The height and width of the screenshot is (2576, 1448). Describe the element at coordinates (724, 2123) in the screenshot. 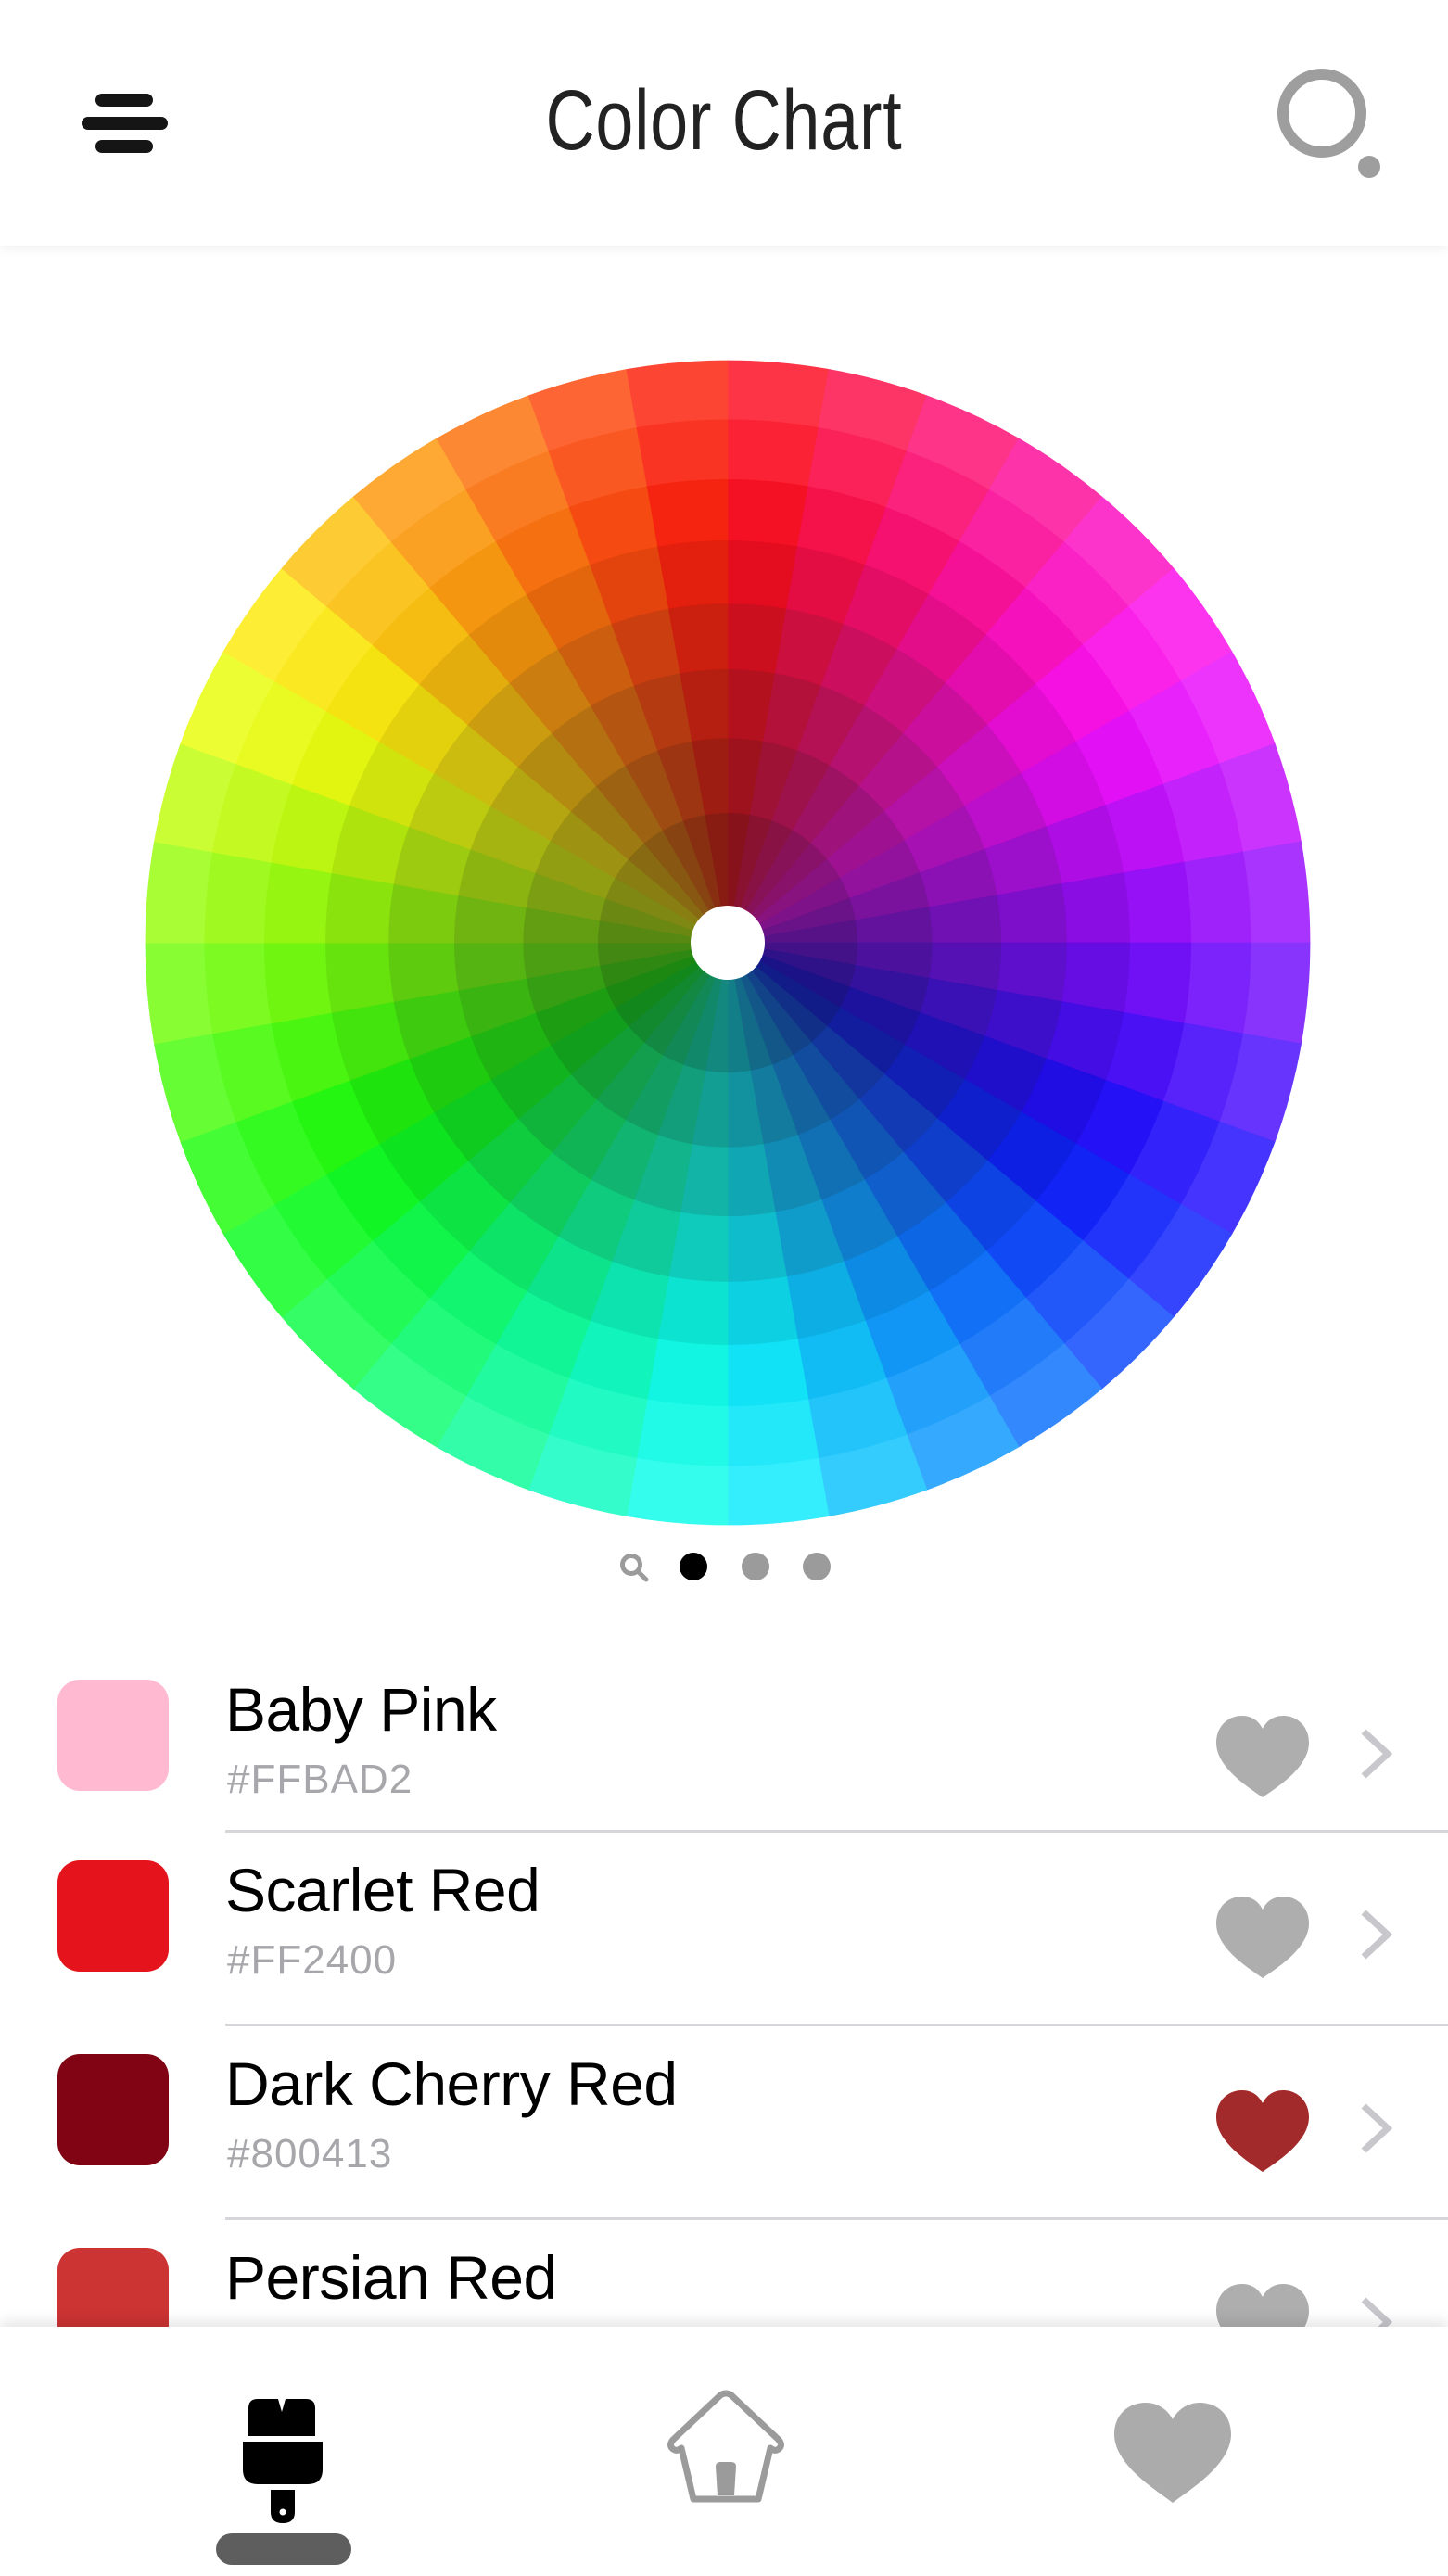

I see `list-item: Dark Cherry Red #800413` at that location.